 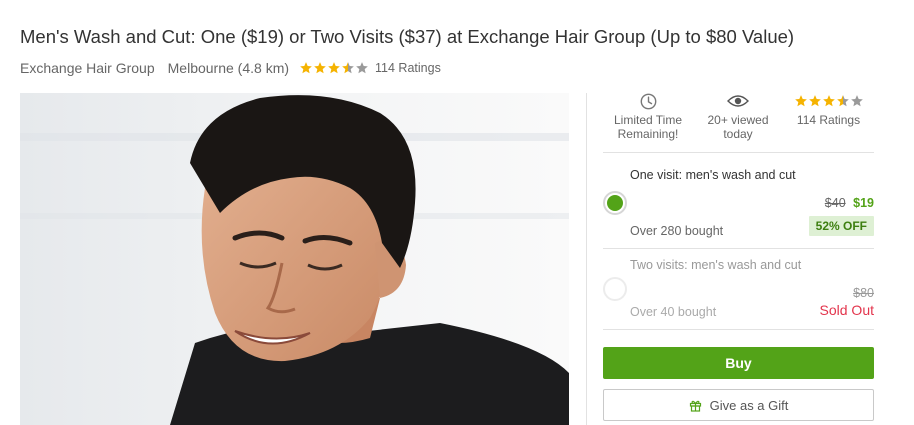 I want to click on option-title: One visit: men's wash and cut, so click(x=713, y=175).